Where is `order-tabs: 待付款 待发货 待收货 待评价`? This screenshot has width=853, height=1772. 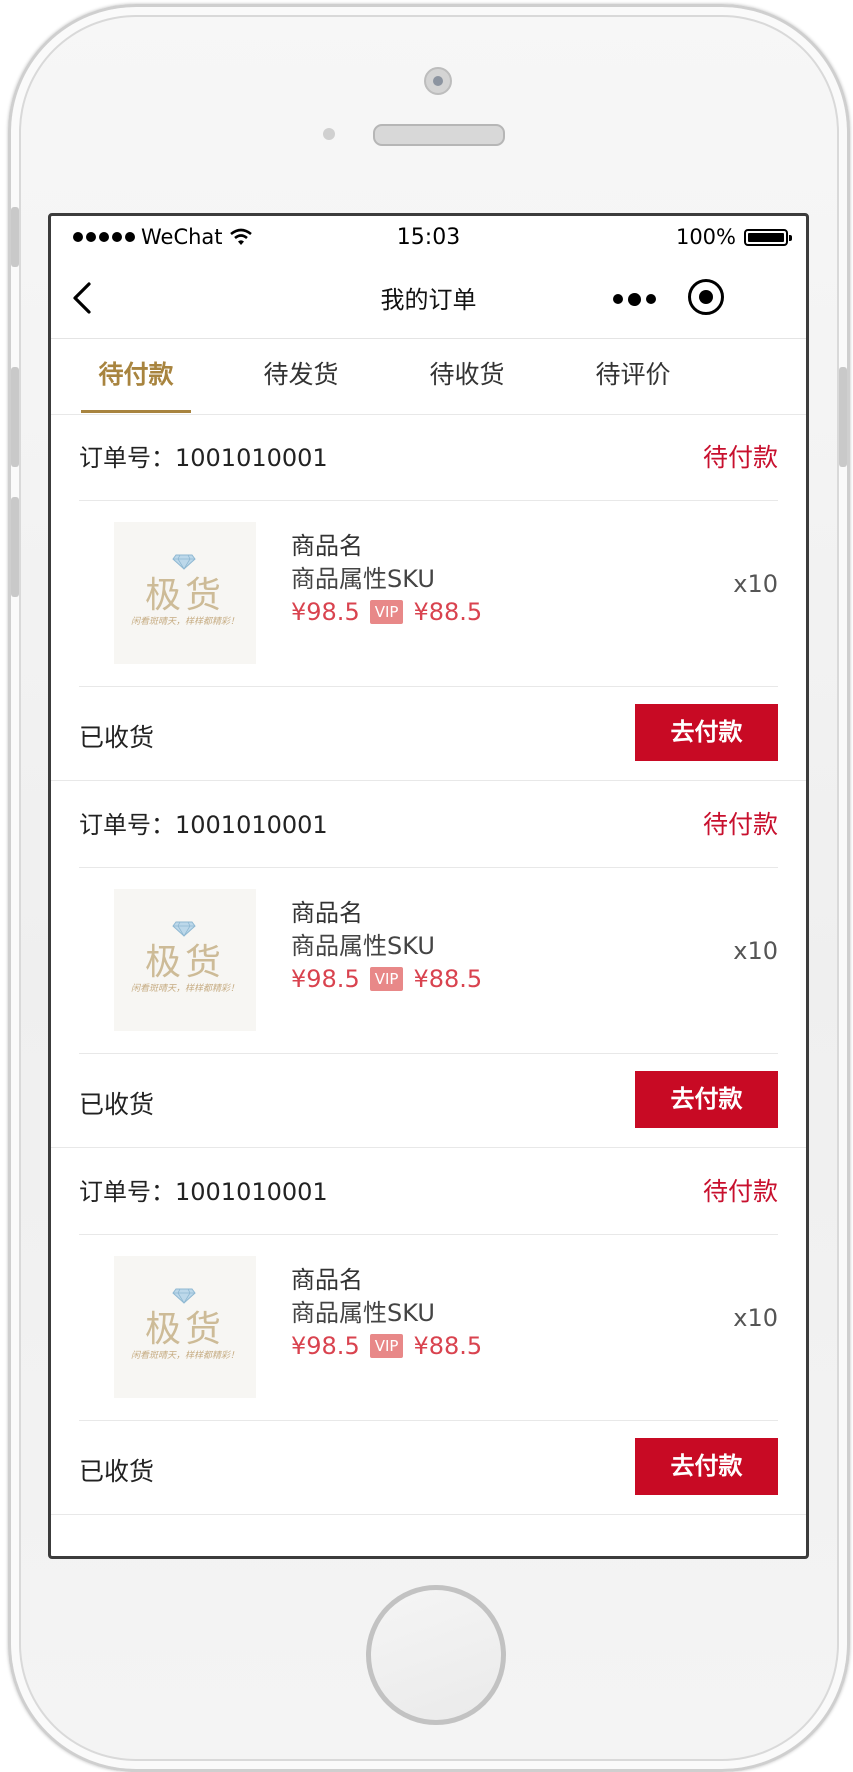
order-tabs: 待付款 待发货 待收货 待评价 is located at coordinates (428, 377).